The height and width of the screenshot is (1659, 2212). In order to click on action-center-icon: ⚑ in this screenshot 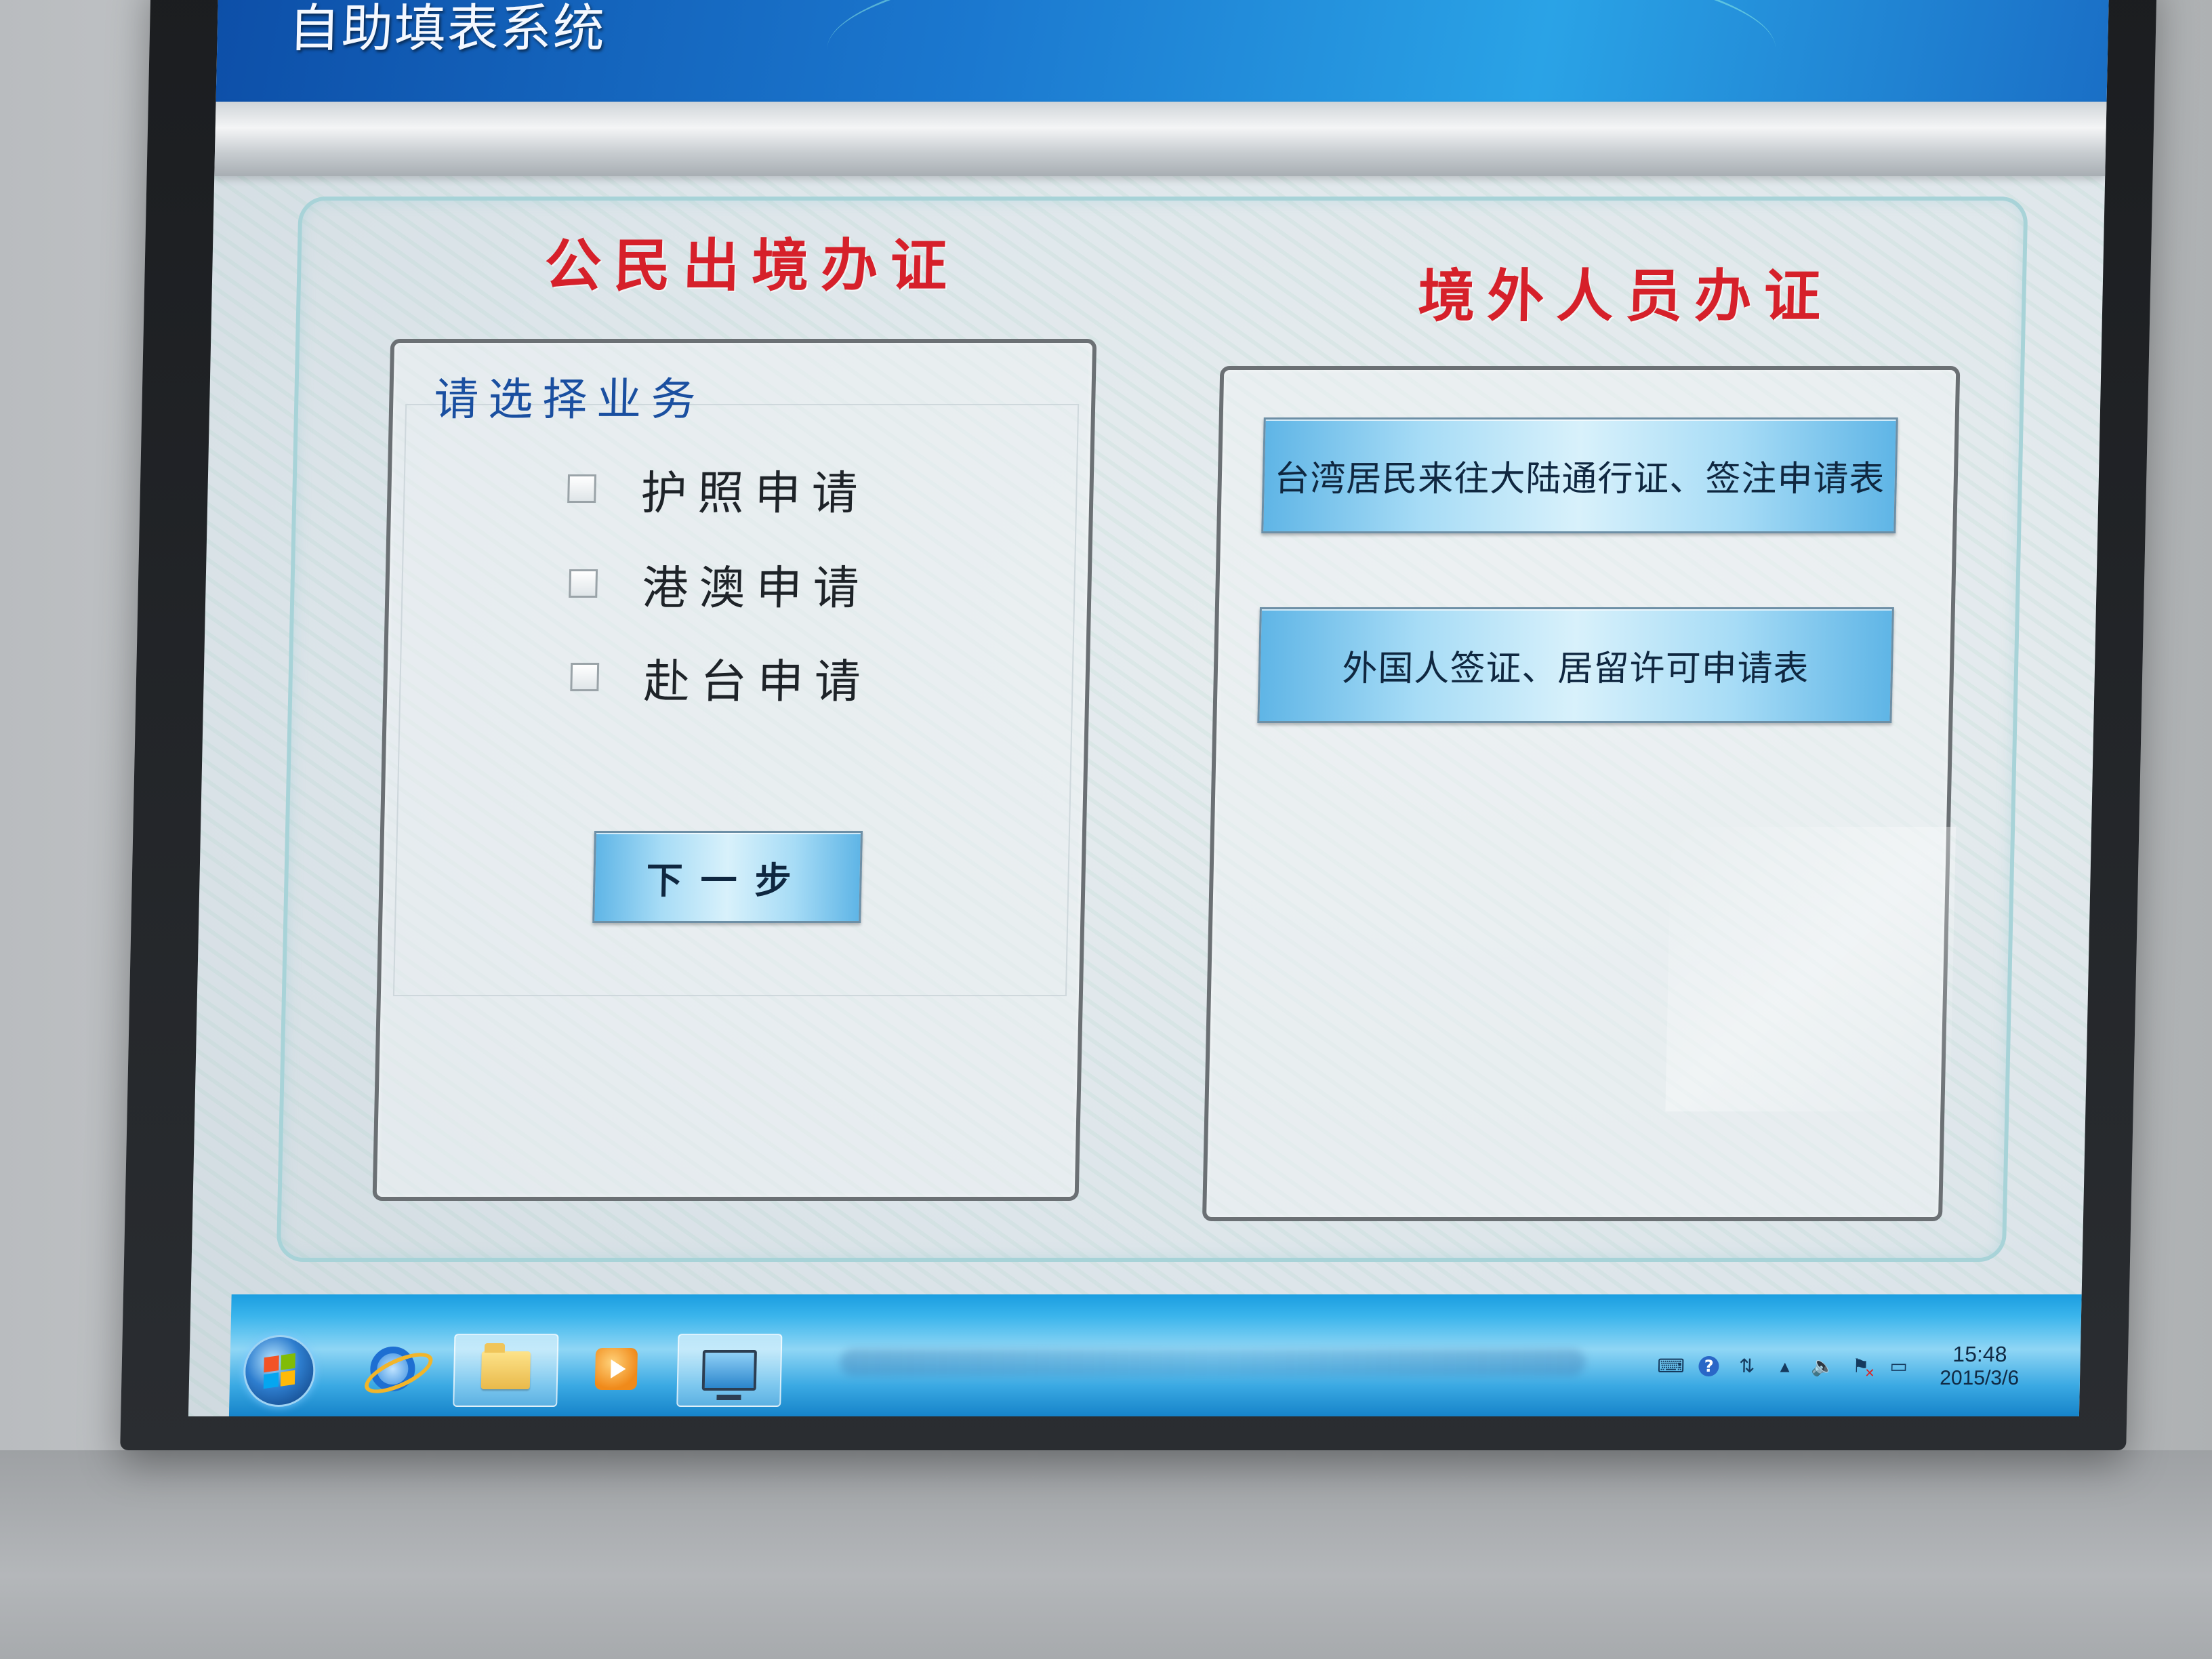, I will do `click(1860, 1366)`.